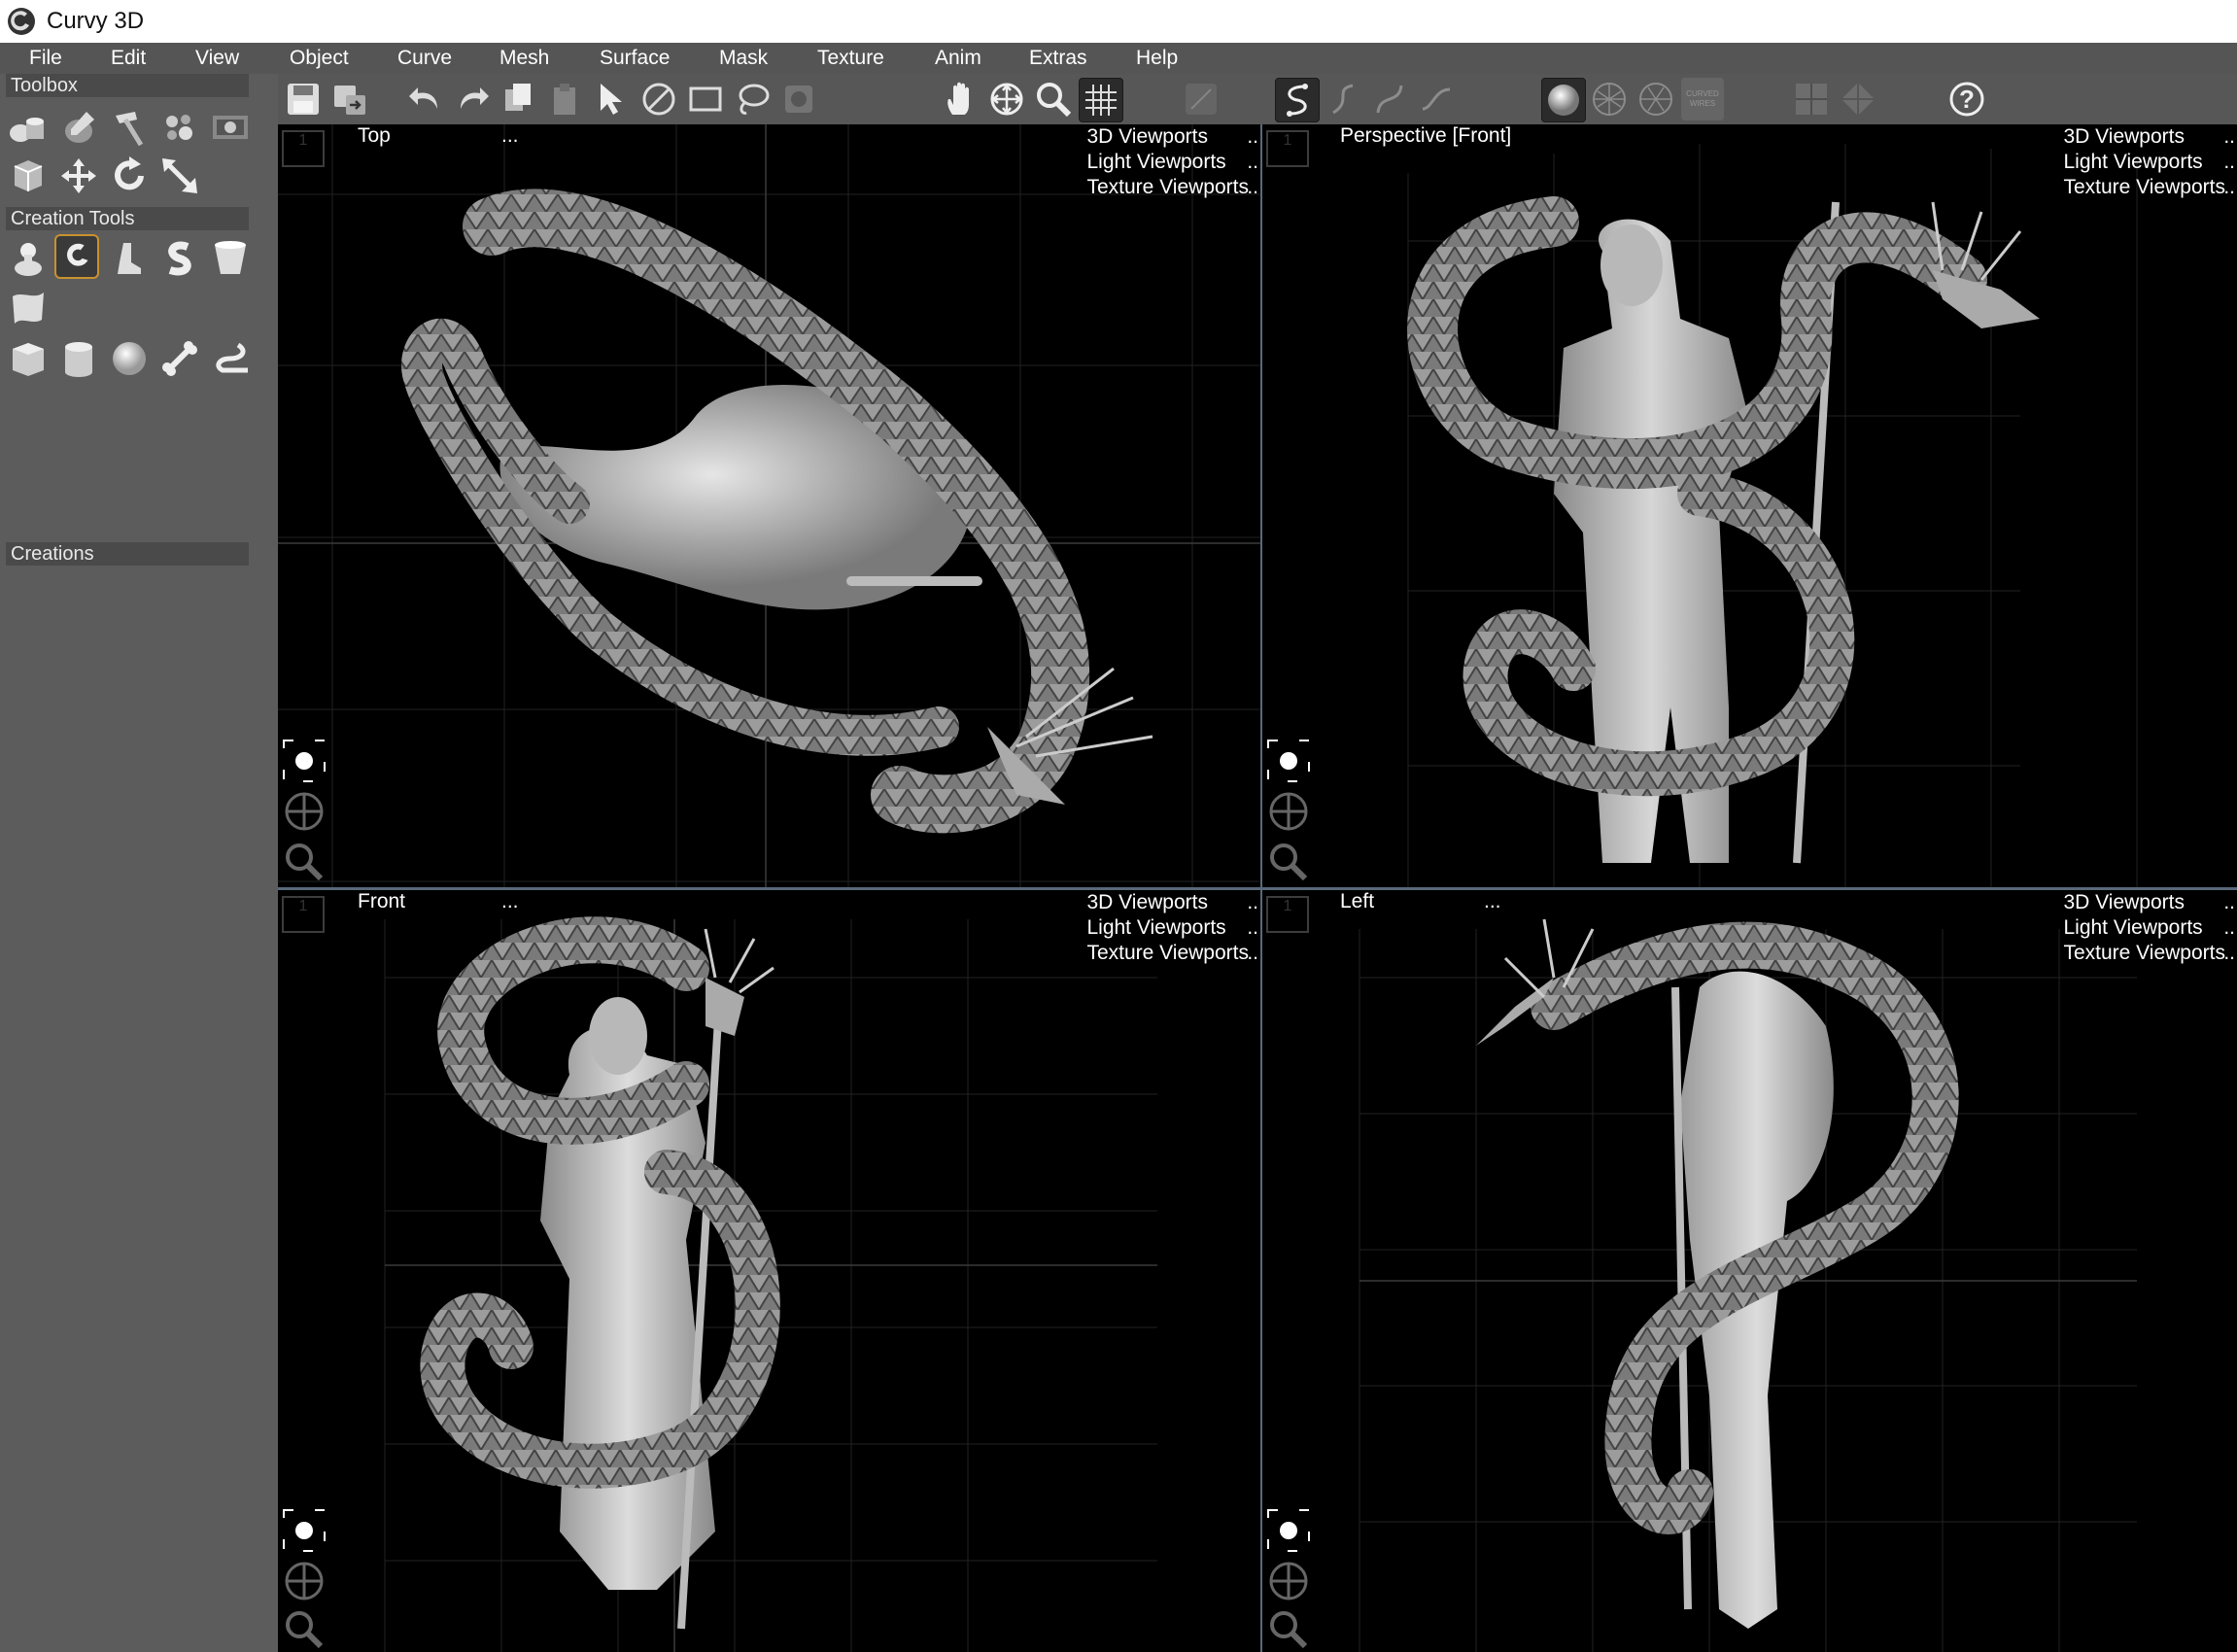 This screenshot has width=2237, height=1652. What do you see at coordinates (1426, 136) in the screenshot?
I see `viewport-label-perspective: Perspective [Front]` at bounding box center [1426, 136].